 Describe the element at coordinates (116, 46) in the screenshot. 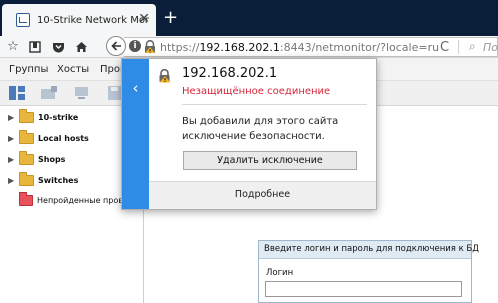

I see `back-button` at that location.